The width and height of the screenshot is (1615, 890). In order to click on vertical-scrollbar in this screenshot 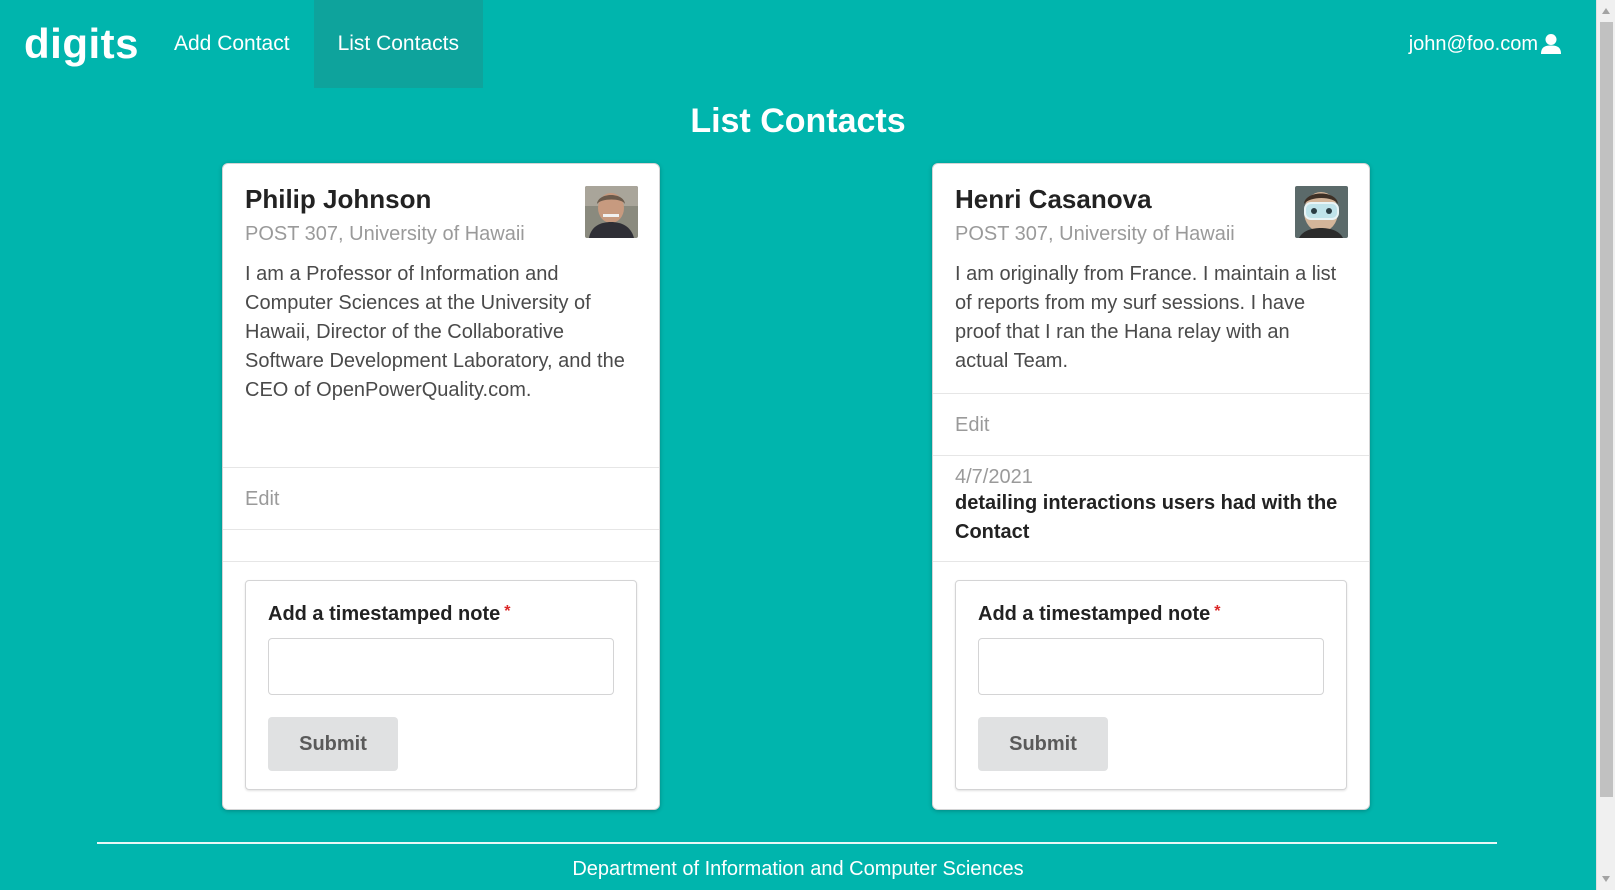, I will do `click(1605, 445)`.